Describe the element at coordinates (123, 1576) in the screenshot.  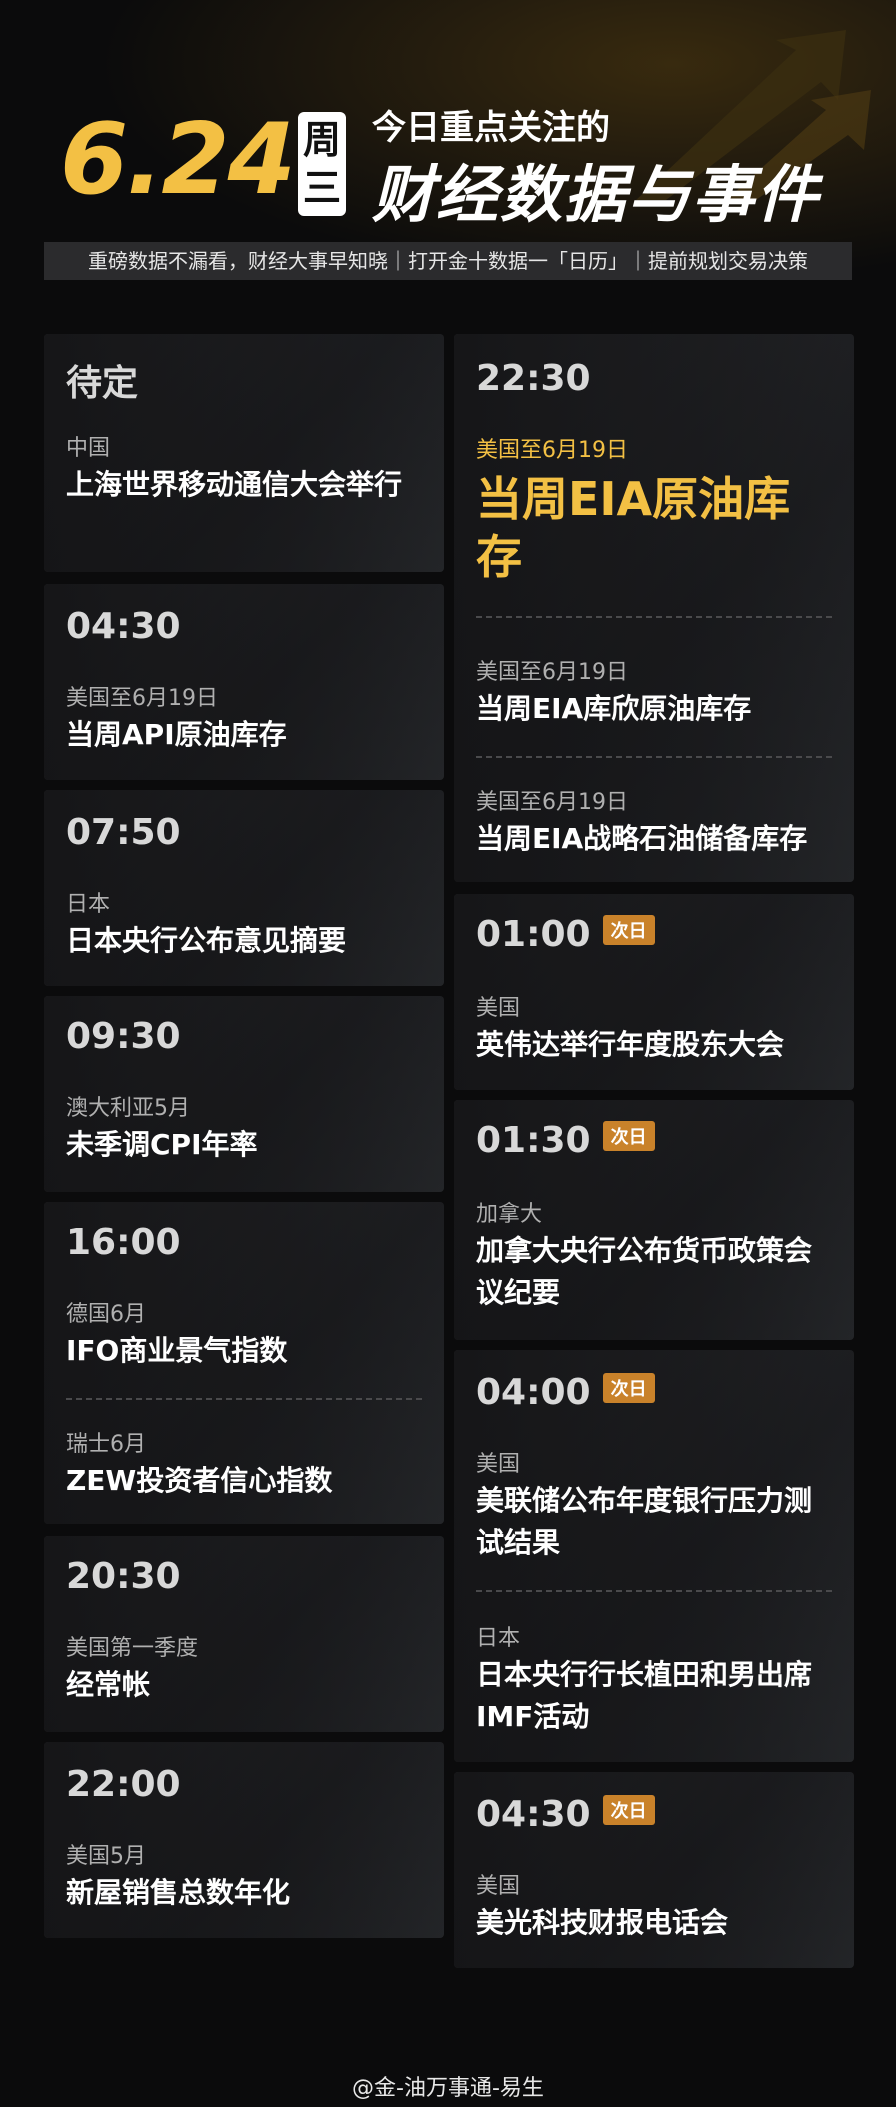
I see `event-time: 20:30` at that location.